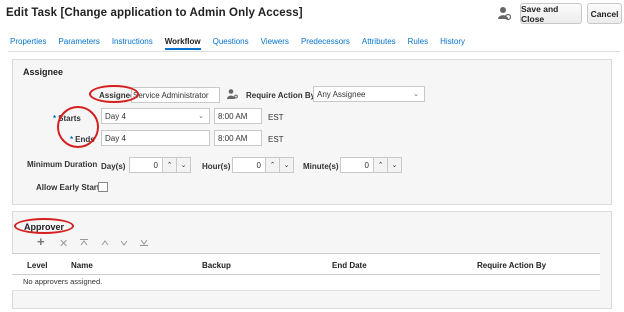  I want to click on tab-history: History, so click(452, 43).